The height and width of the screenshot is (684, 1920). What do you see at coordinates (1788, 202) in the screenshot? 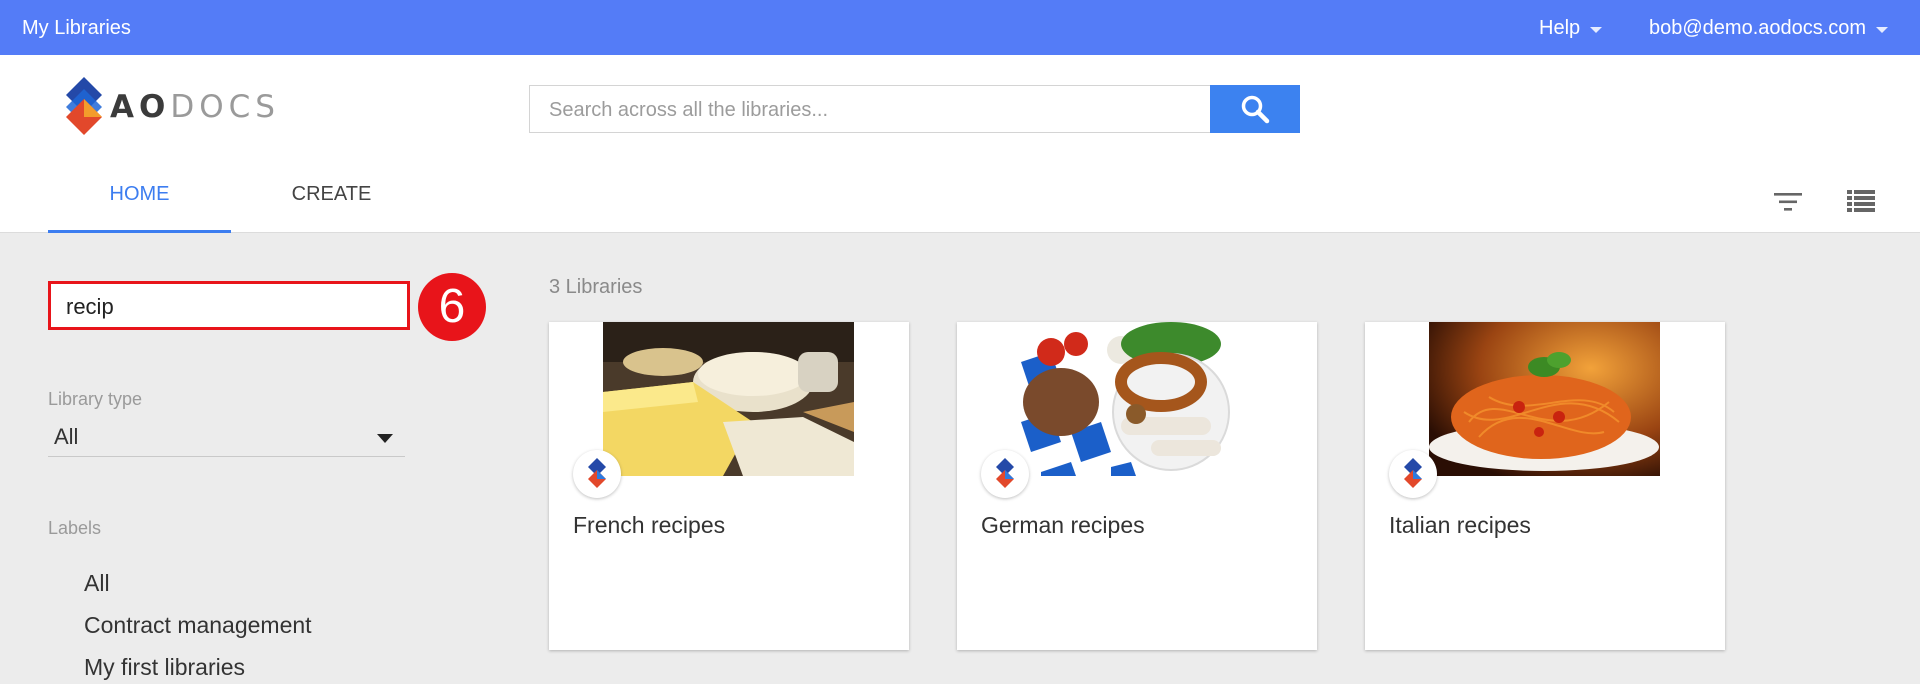
I see `filter-icon` at bounding box center [1788, 202].